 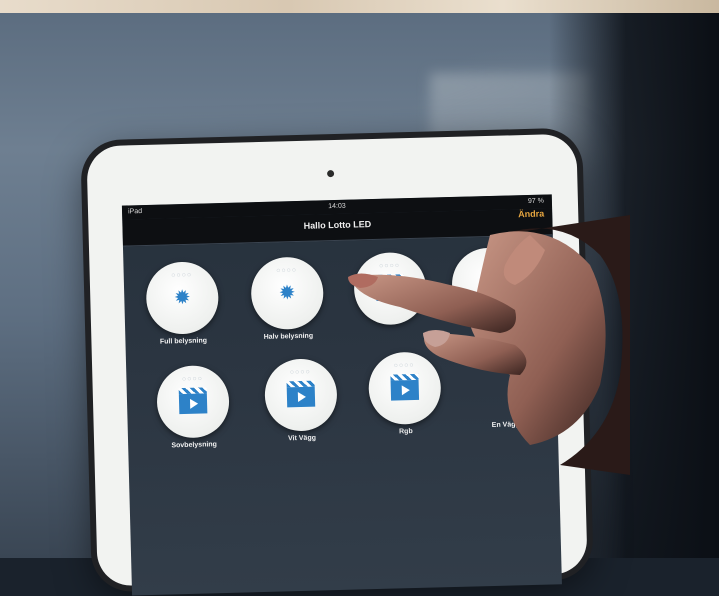 What do you see at coordinates (536, 201) in the screenshot?
I see `status-battery: 97 %` at bounding box center [536, 201].